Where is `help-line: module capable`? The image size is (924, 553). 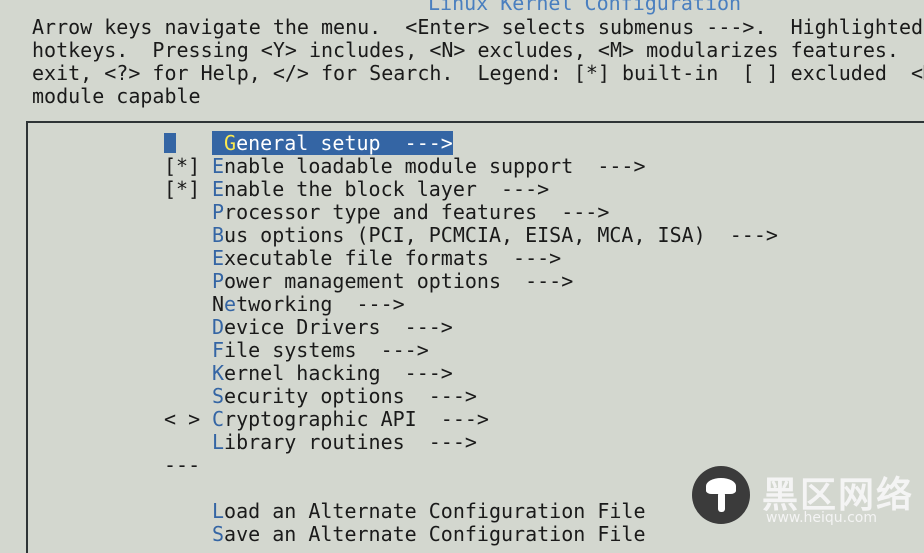 help-line: module capable is located at coordinates (116, 96).